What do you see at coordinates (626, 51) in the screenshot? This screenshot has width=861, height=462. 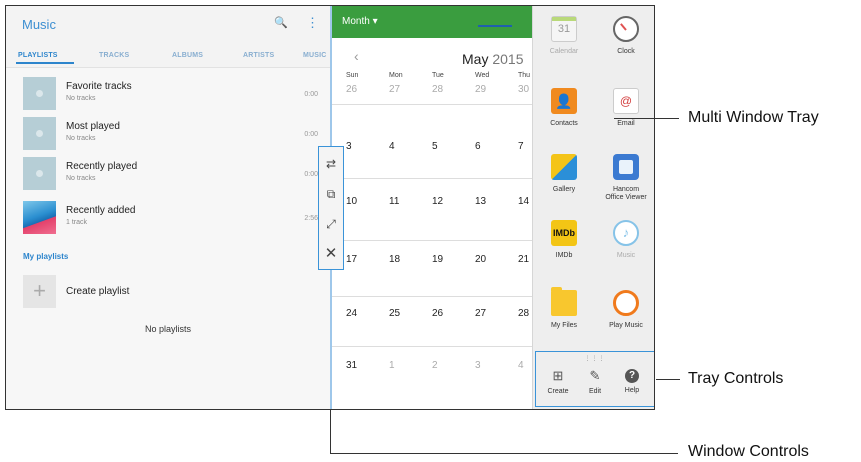 I see `app-label: Clock` at bounding box center [626, 51].